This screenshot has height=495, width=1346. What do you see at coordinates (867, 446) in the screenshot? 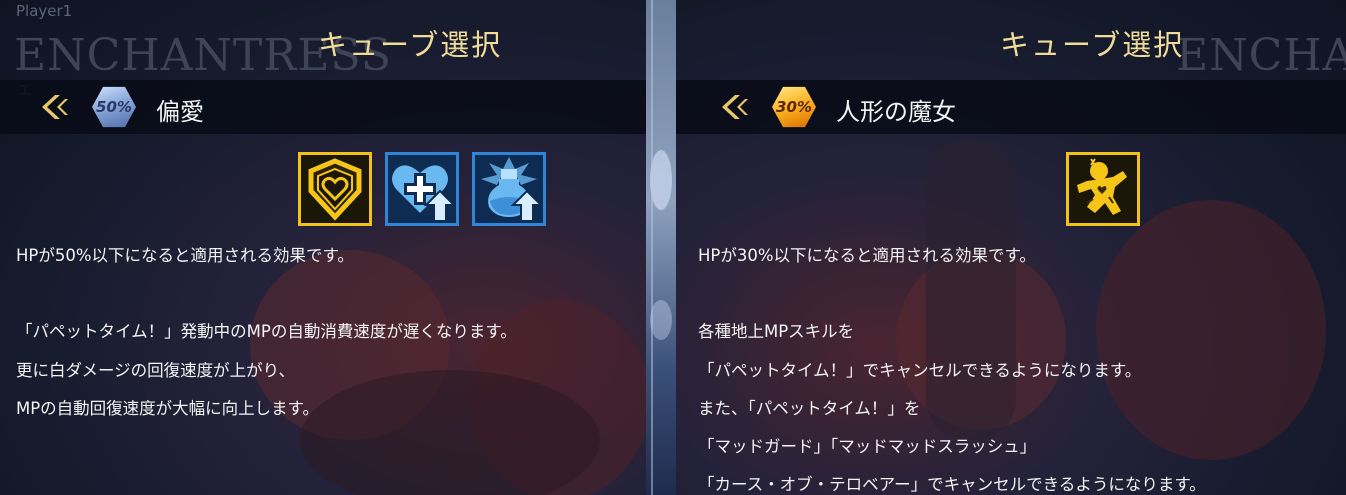
I see `description-line: 「マッドガード」「マッドマッドスラッシュ」` at bounding box center [867, 446].